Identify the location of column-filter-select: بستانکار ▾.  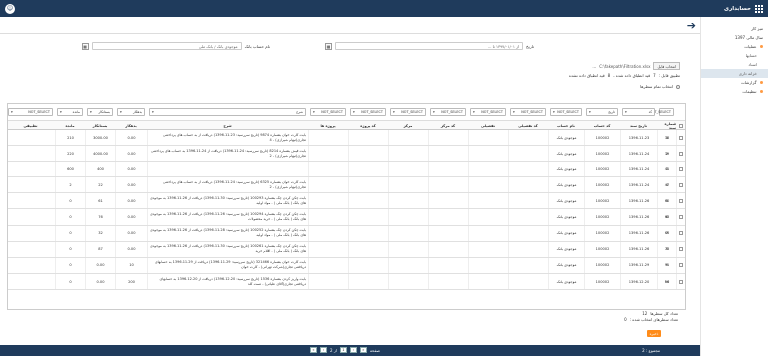
(100, 112).